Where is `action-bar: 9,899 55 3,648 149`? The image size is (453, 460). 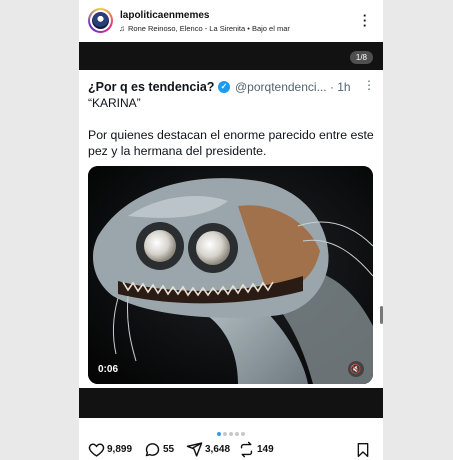
action-bar: 9,899 55 3,648 149 is located at coordinates (231, 448).